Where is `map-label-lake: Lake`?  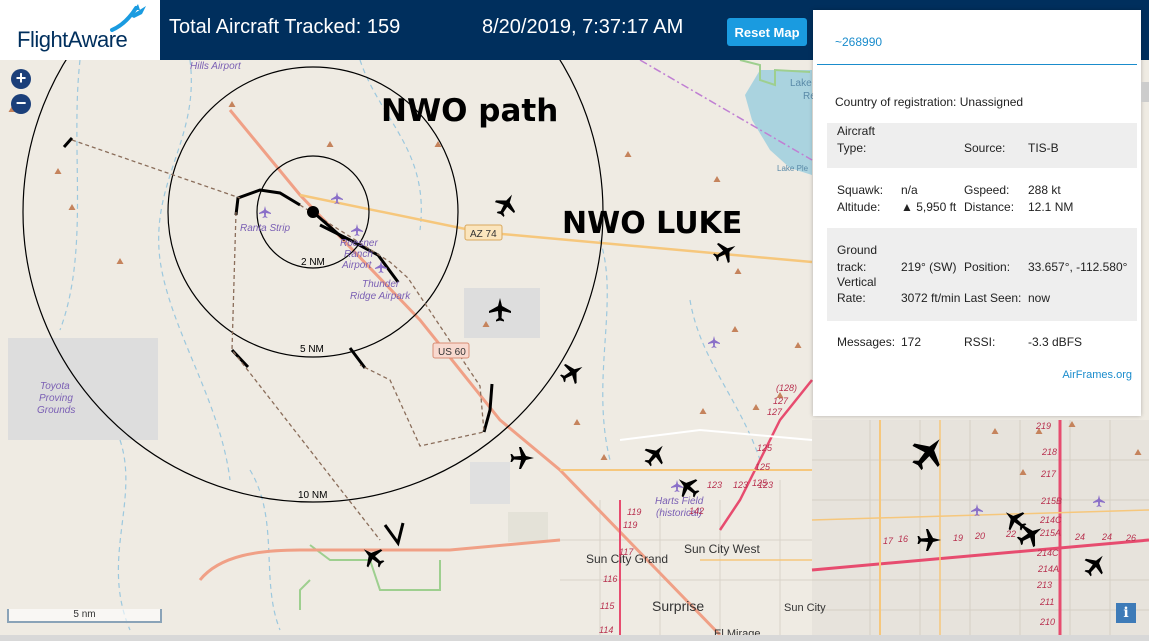
map-label-lake: Lake is located at coordinates (801, 83).